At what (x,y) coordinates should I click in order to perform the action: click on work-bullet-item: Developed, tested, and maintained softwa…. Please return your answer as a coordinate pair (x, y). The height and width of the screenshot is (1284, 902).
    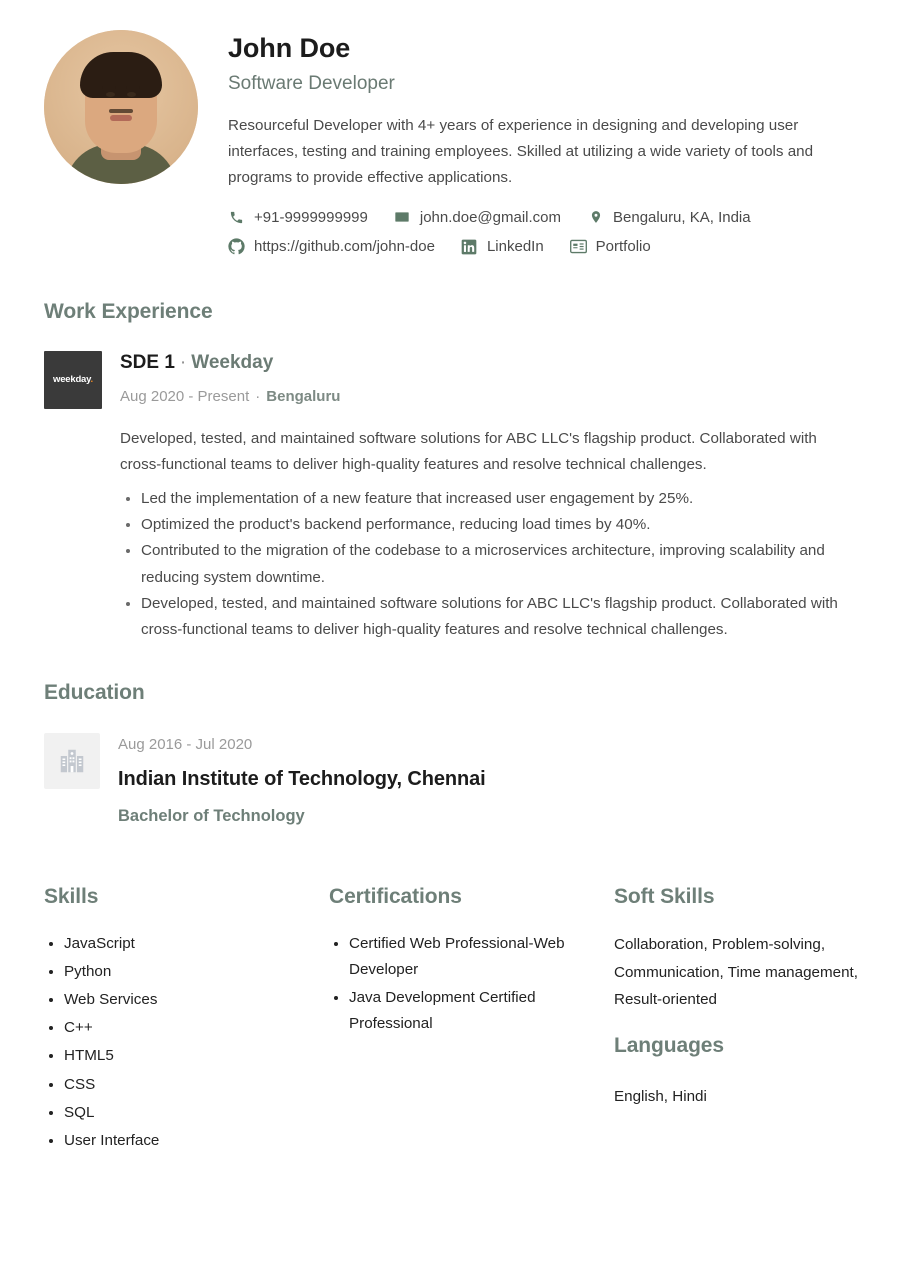
    Looking at the image, I should click on (492, 617).